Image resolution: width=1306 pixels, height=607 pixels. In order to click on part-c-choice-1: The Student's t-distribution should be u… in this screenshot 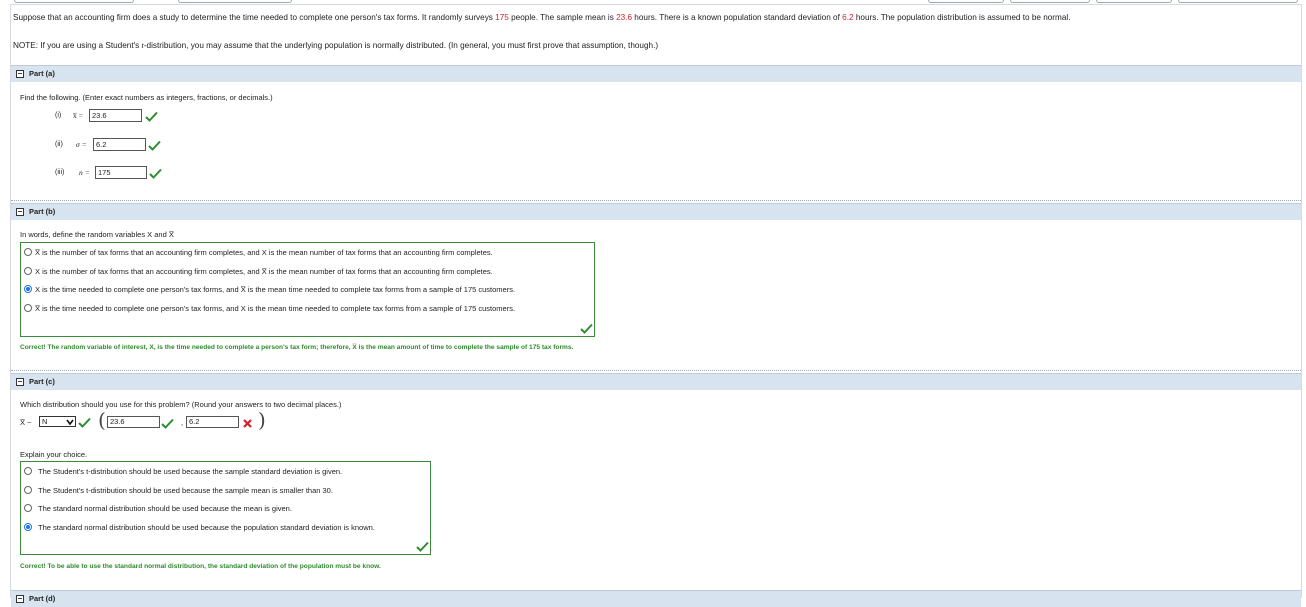, I will do `click(183, 471)`.